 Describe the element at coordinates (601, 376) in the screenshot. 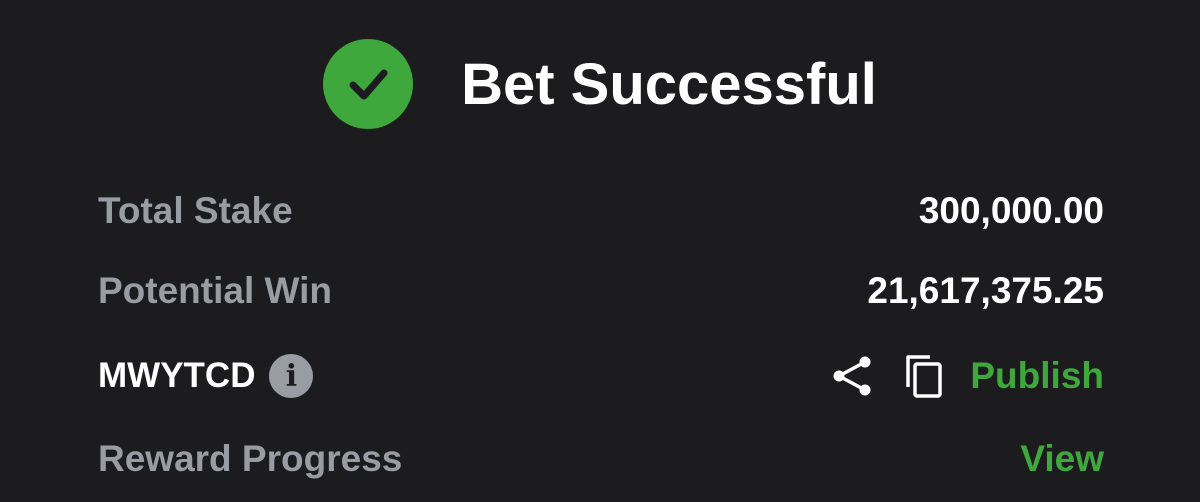

I see `booking-code-row: MWYTCD i Publish` at that location.